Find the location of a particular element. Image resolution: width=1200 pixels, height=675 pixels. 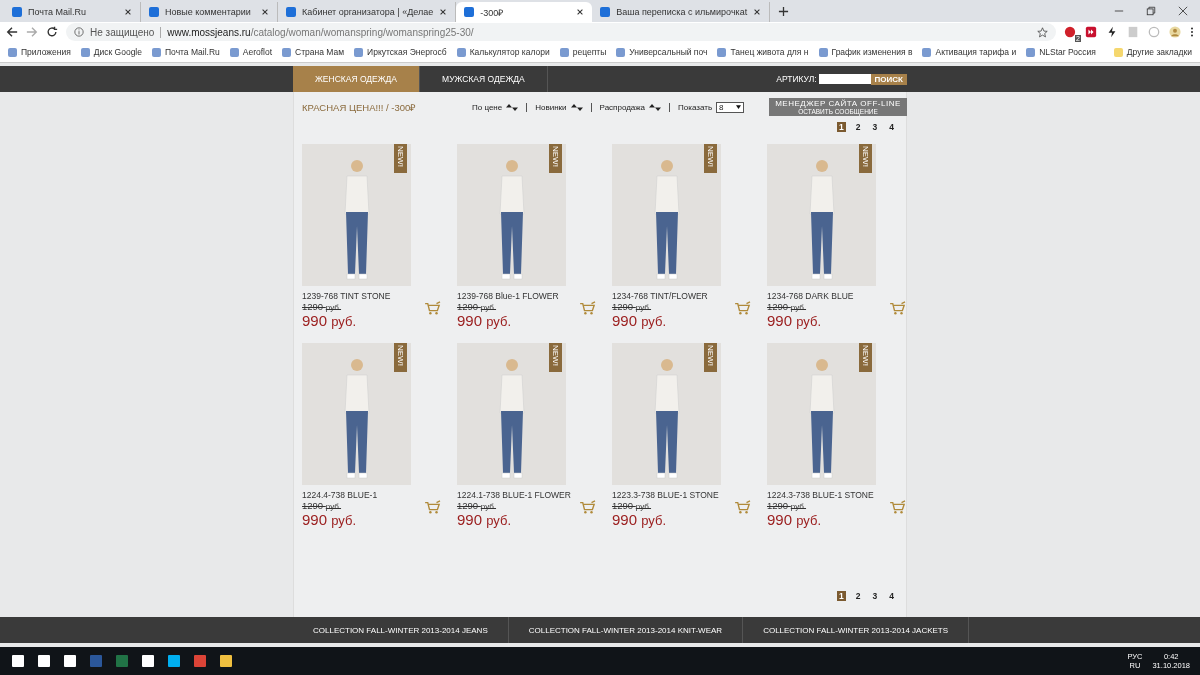

address-bar: Не защищено www.mossjeans.ru/catalog/woman/womanspring/womanspring25-30/ is located at coordinates (561, 32).